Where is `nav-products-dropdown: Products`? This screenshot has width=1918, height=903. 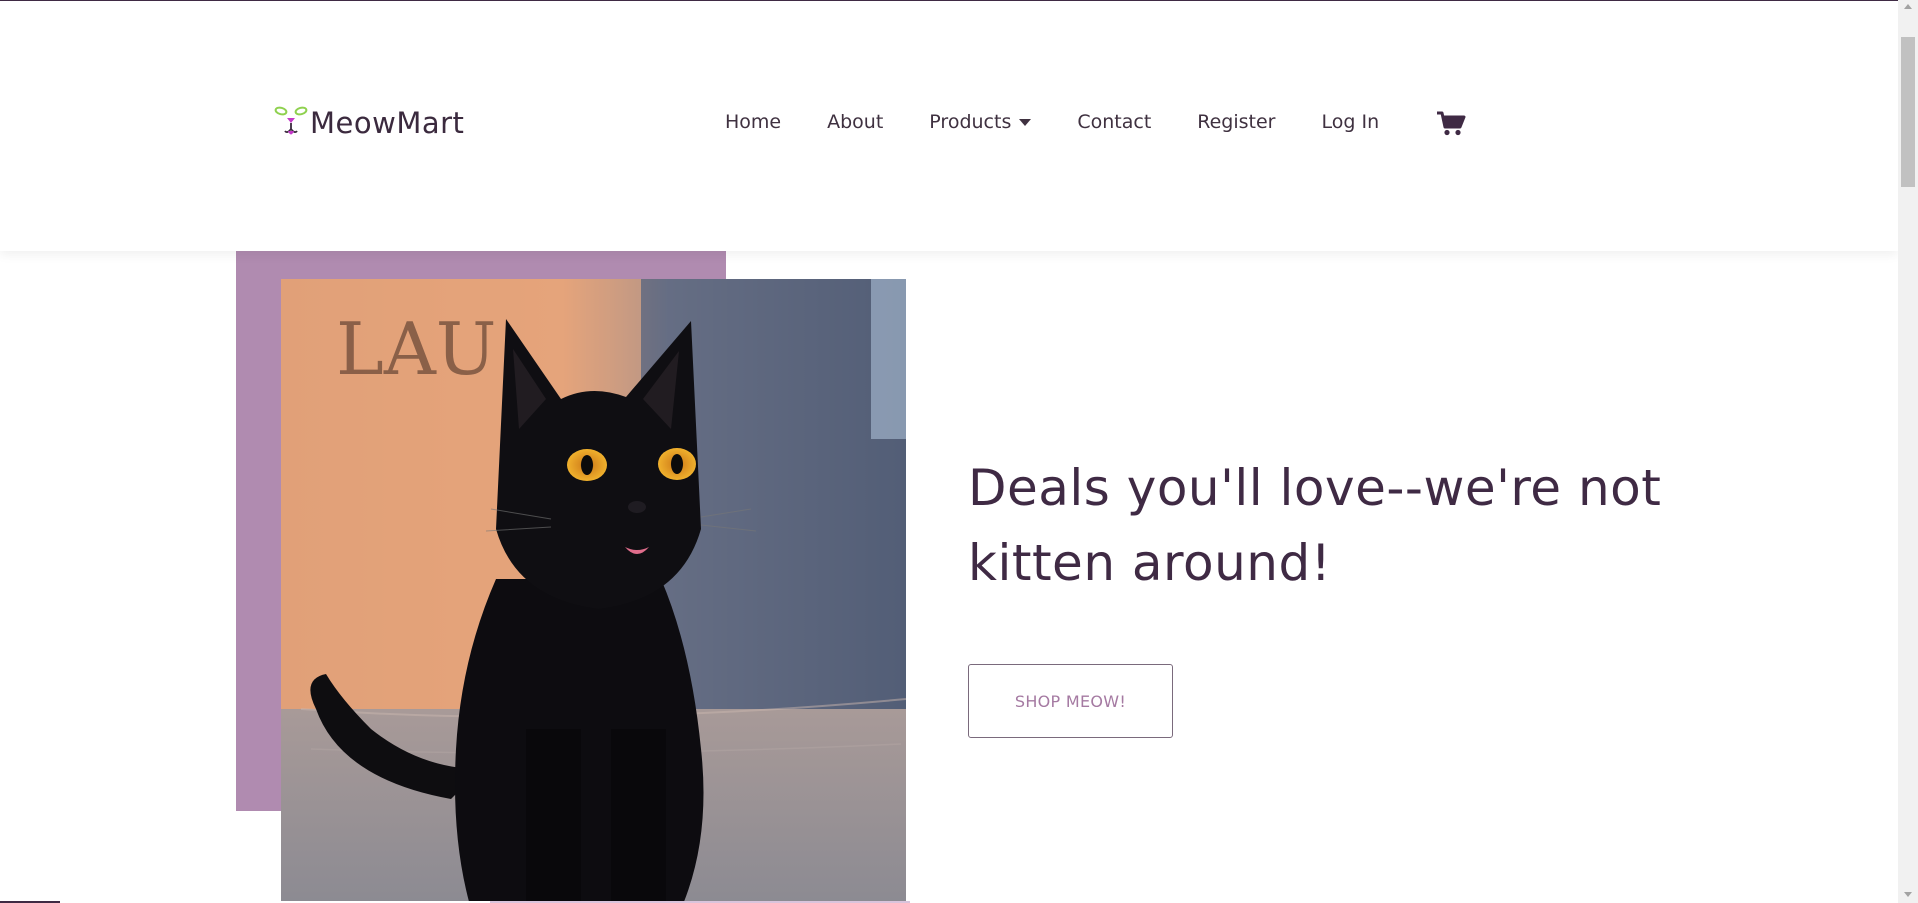 nav-products-dropdown: Products is located at coordinates (980, 122).